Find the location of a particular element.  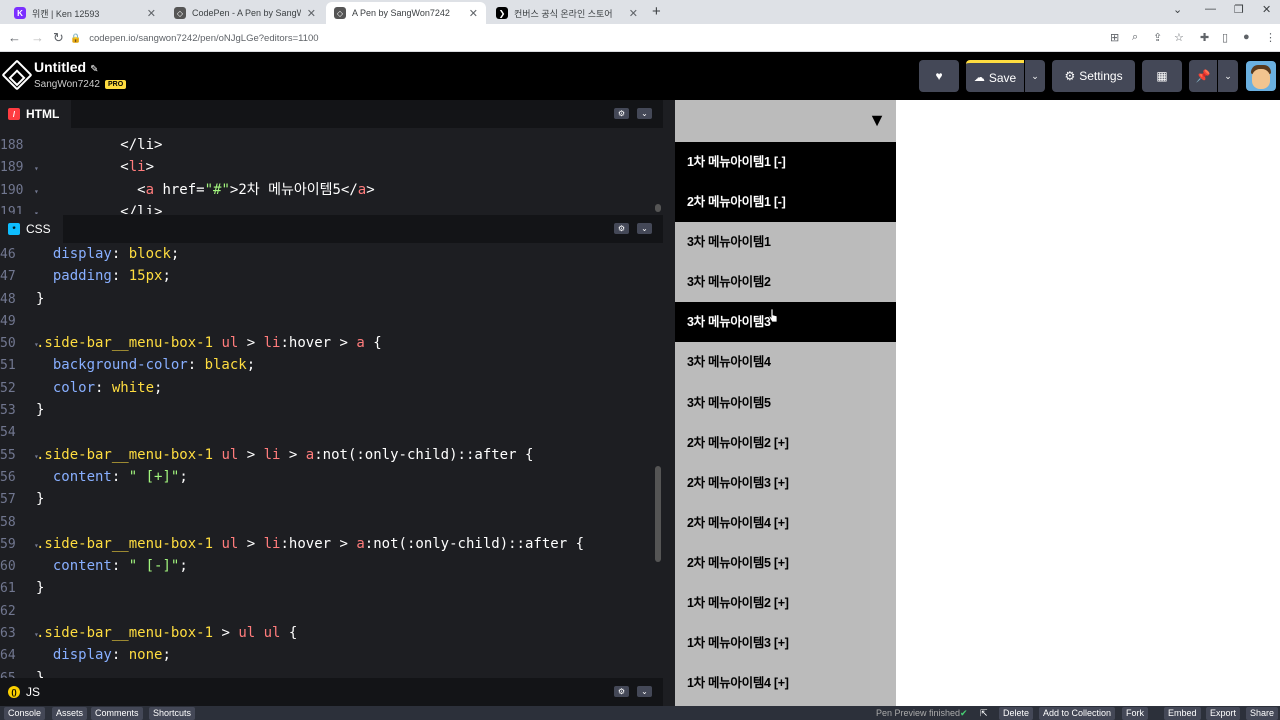

forward-icon: → is located at coordinates (37, 37).